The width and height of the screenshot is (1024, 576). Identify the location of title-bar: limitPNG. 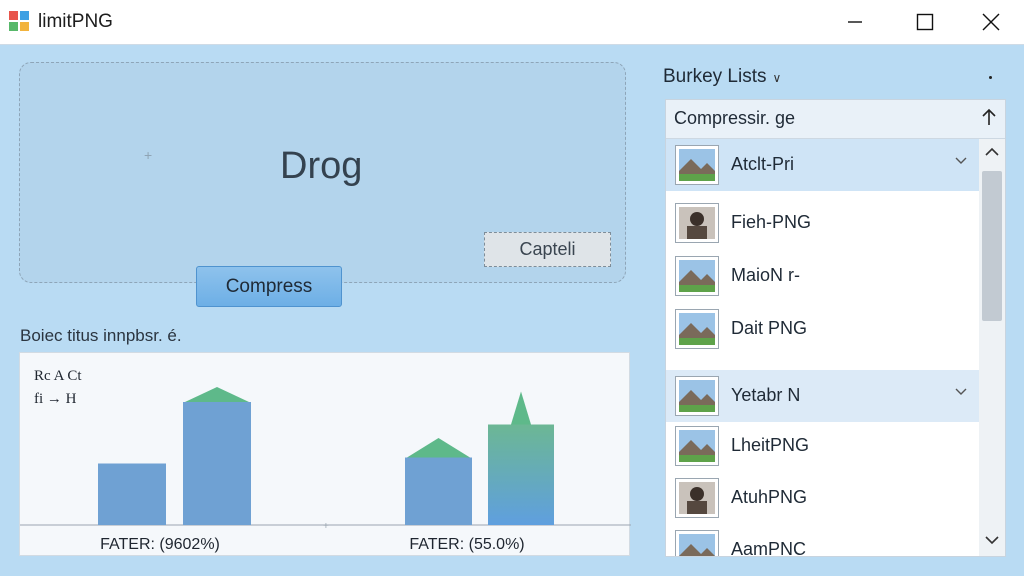
(512, 22).